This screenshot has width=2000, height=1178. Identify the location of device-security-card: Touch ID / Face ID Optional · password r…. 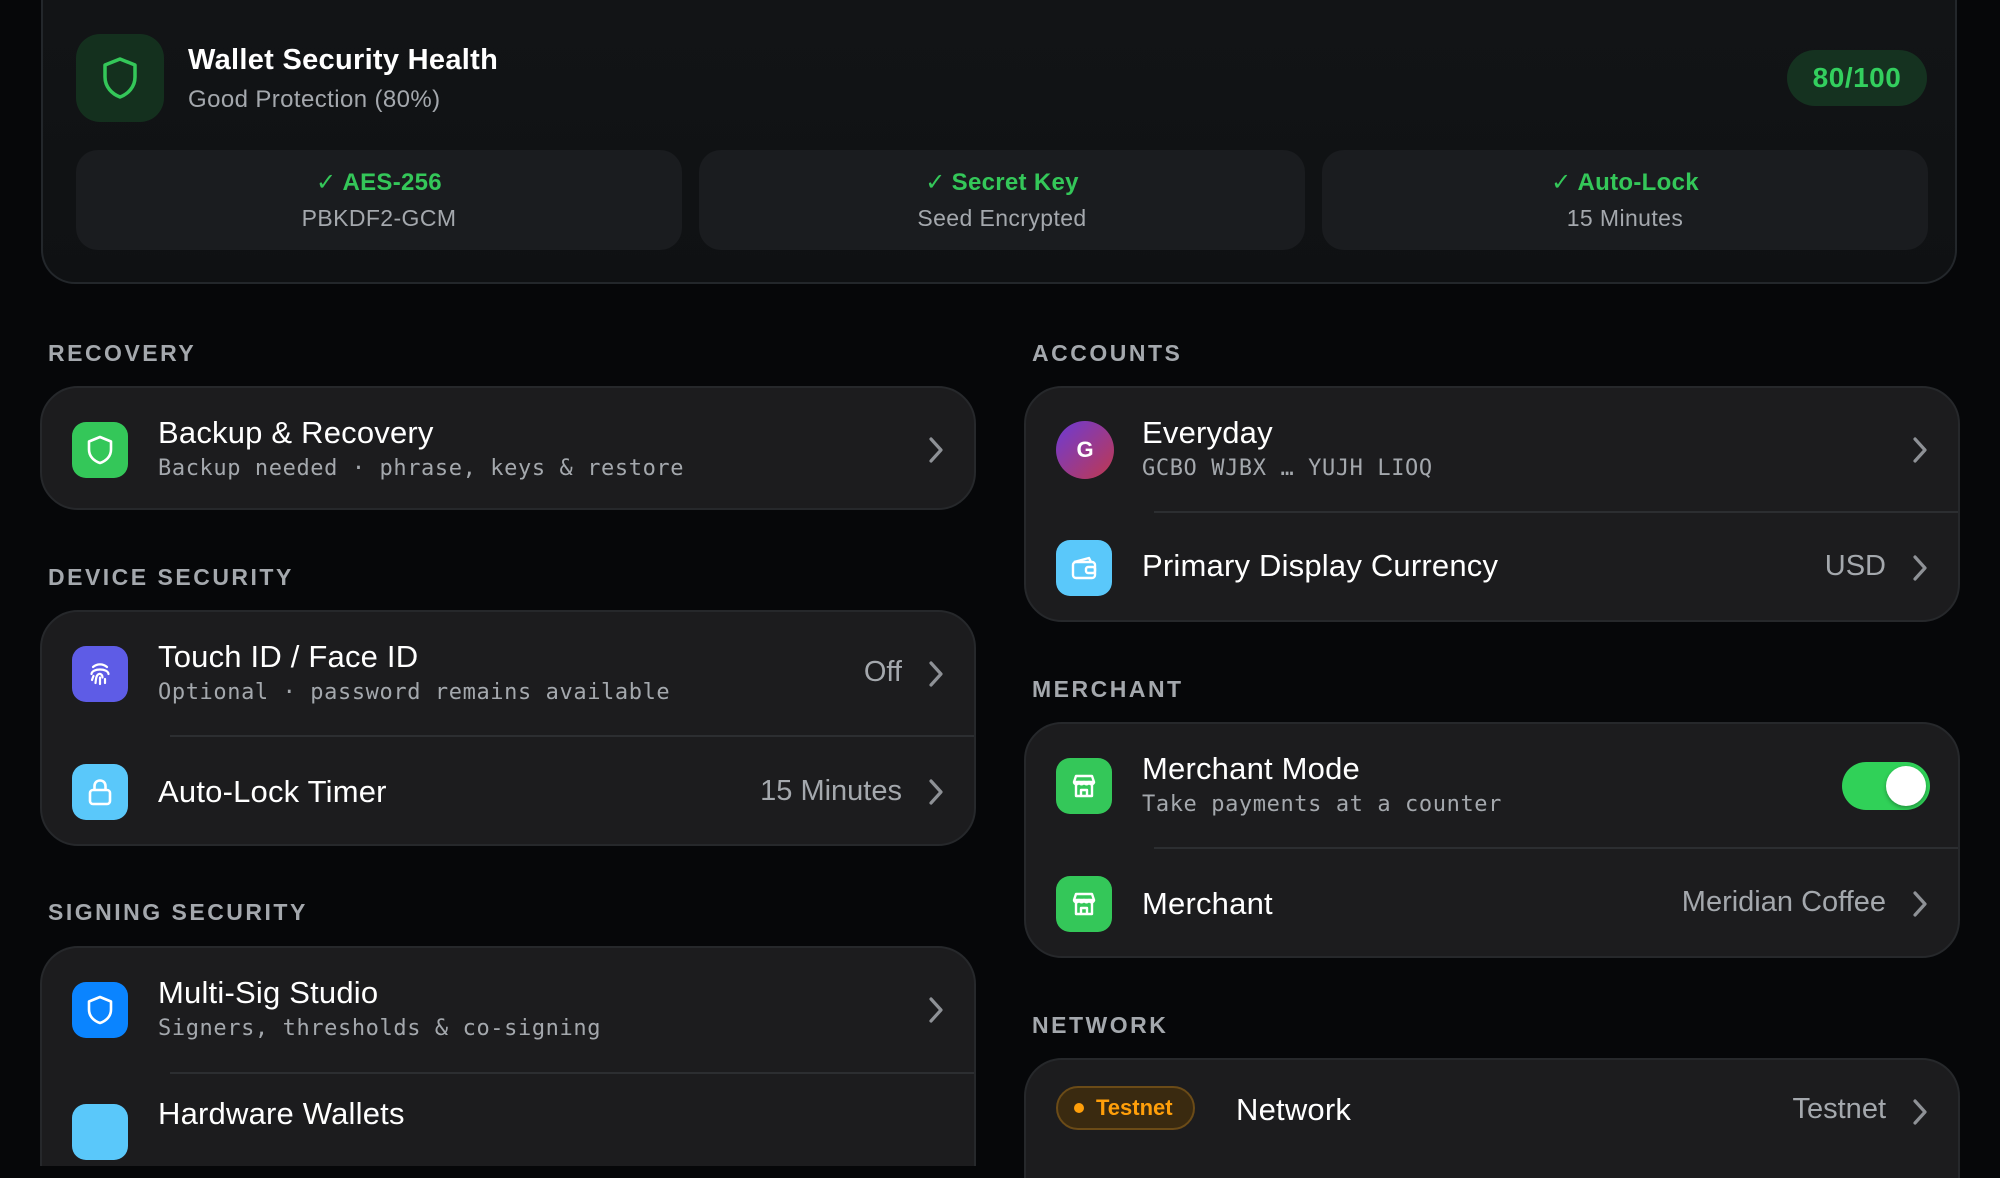
(508, 728).